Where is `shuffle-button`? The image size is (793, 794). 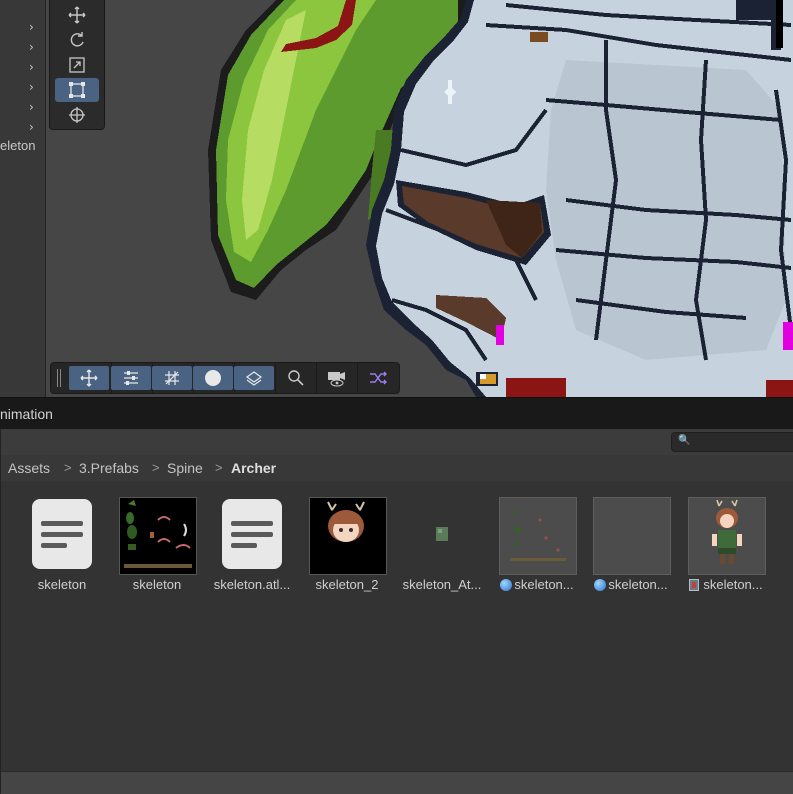
shuffle-button is located at coordinates (378, 378).